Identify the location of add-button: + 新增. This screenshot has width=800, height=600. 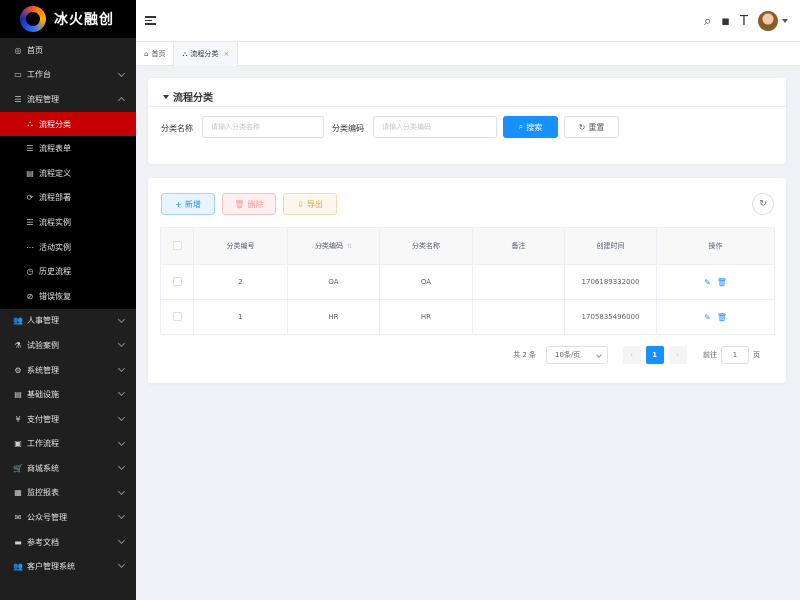
(188, 204).